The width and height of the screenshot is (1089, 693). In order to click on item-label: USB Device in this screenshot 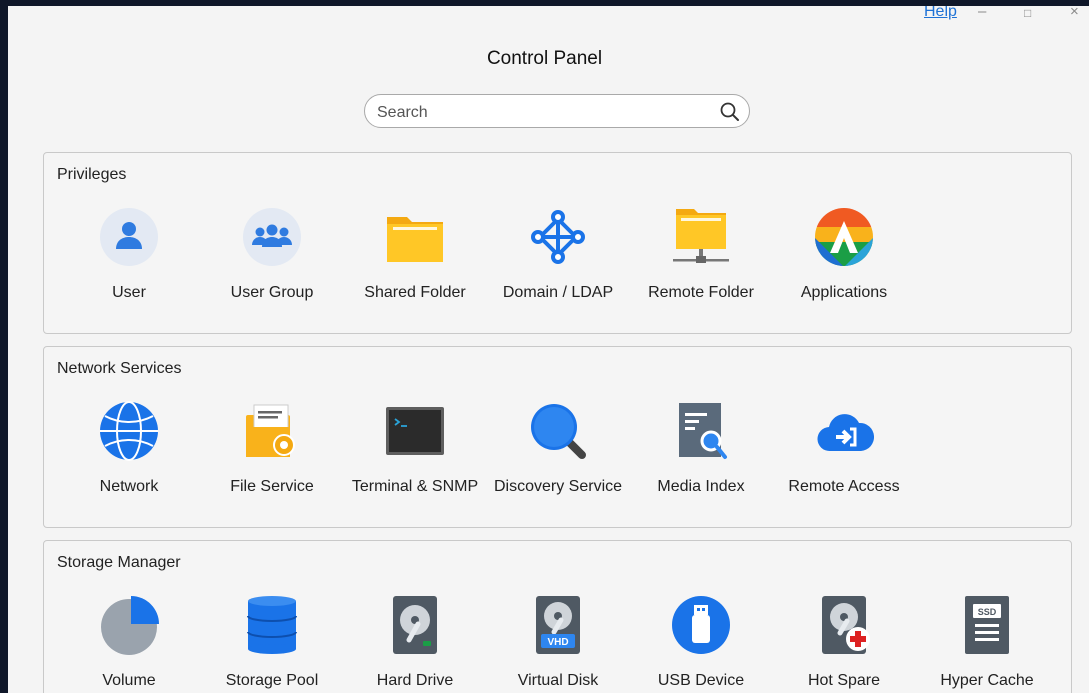, I will do `click(701, 680)`.